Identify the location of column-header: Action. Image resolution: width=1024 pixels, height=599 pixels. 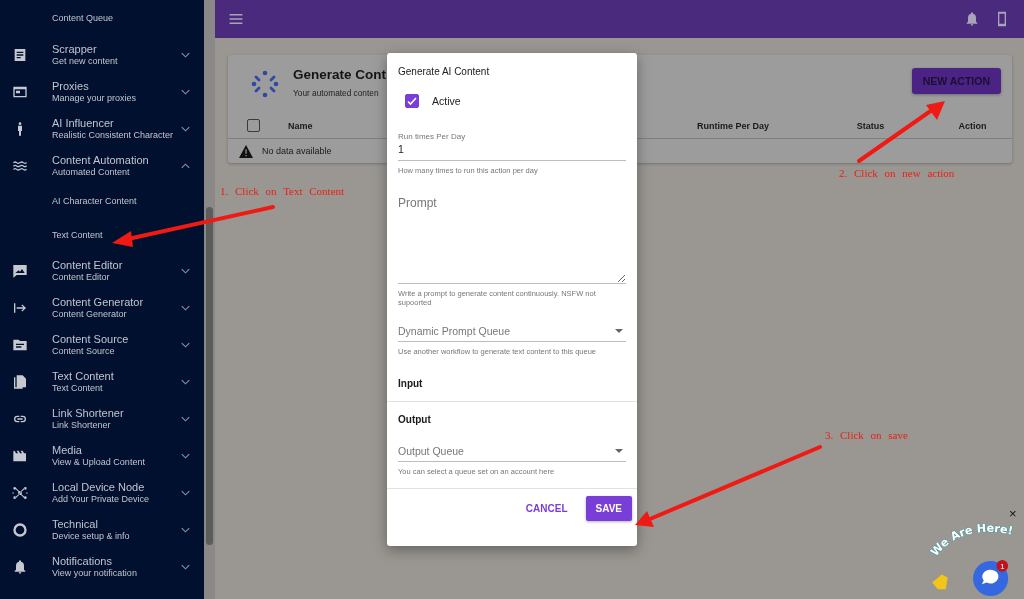
(972, 125).